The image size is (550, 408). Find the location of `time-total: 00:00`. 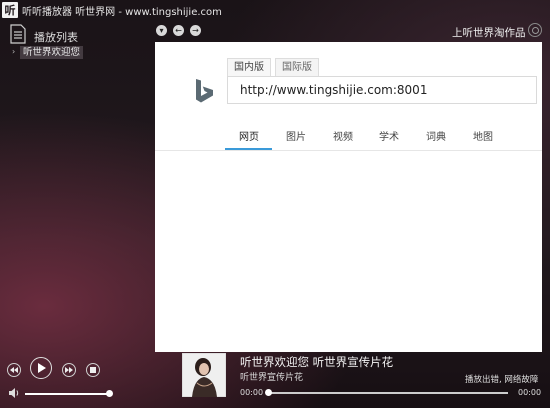

time-total: 00:00 is located at coordinates (530, 392).